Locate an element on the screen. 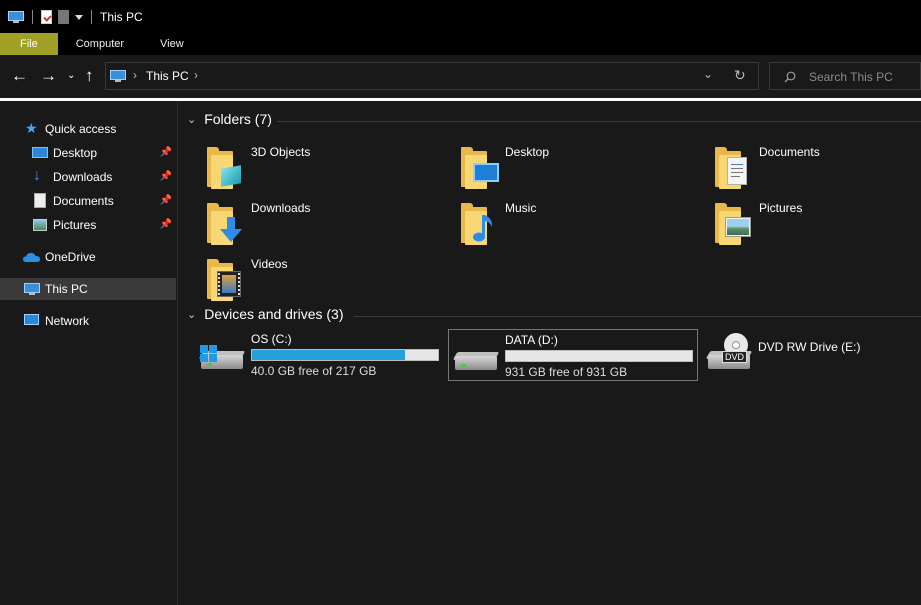 This screenshot has height=605, width=921. ribbon-tabs: File Computer View is located at coordinates (460, 44).